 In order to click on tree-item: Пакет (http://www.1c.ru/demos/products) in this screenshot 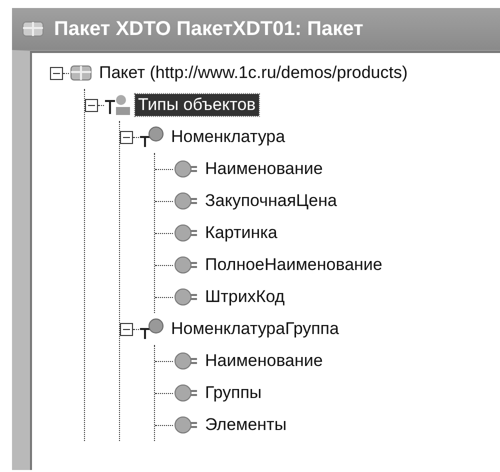, I will do `click(253, 73)`.